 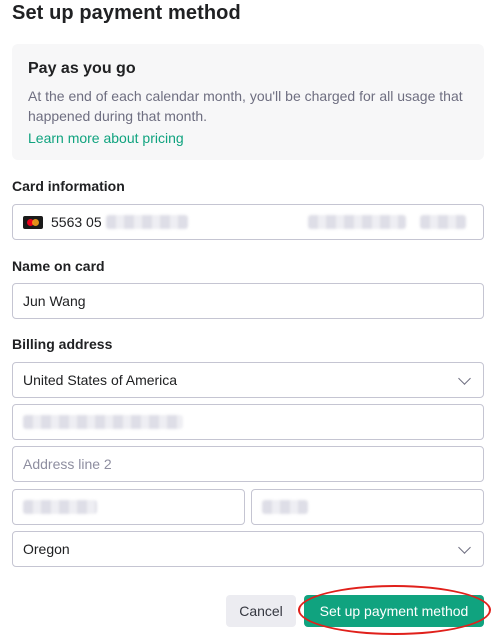 I want to click on redacted-card-number, so click(x=146, y=222).